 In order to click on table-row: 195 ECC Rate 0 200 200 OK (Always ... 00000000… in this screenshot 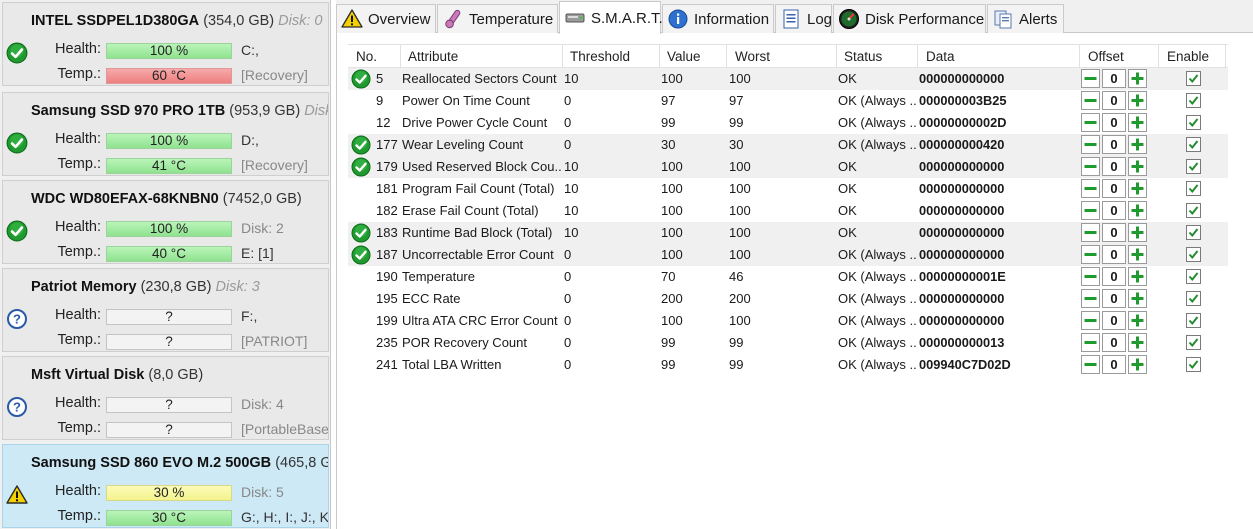, I will do `click(788, 299)`.